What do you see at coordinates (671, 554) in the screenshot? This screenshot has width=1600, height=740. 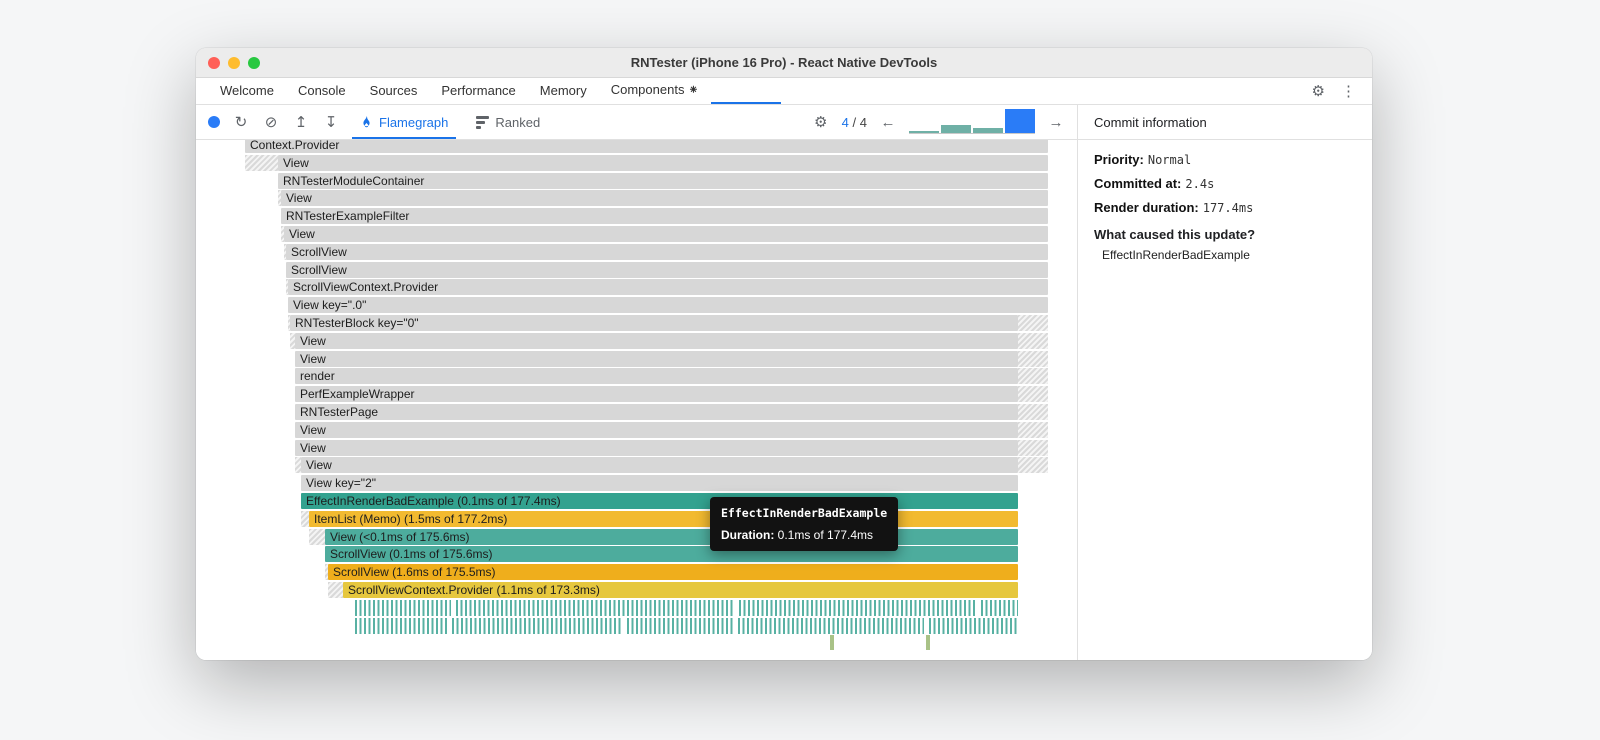 I see `flame-bar: ScrollView (0.1ms of 175.6ms)` at bounding box center [671, 554].